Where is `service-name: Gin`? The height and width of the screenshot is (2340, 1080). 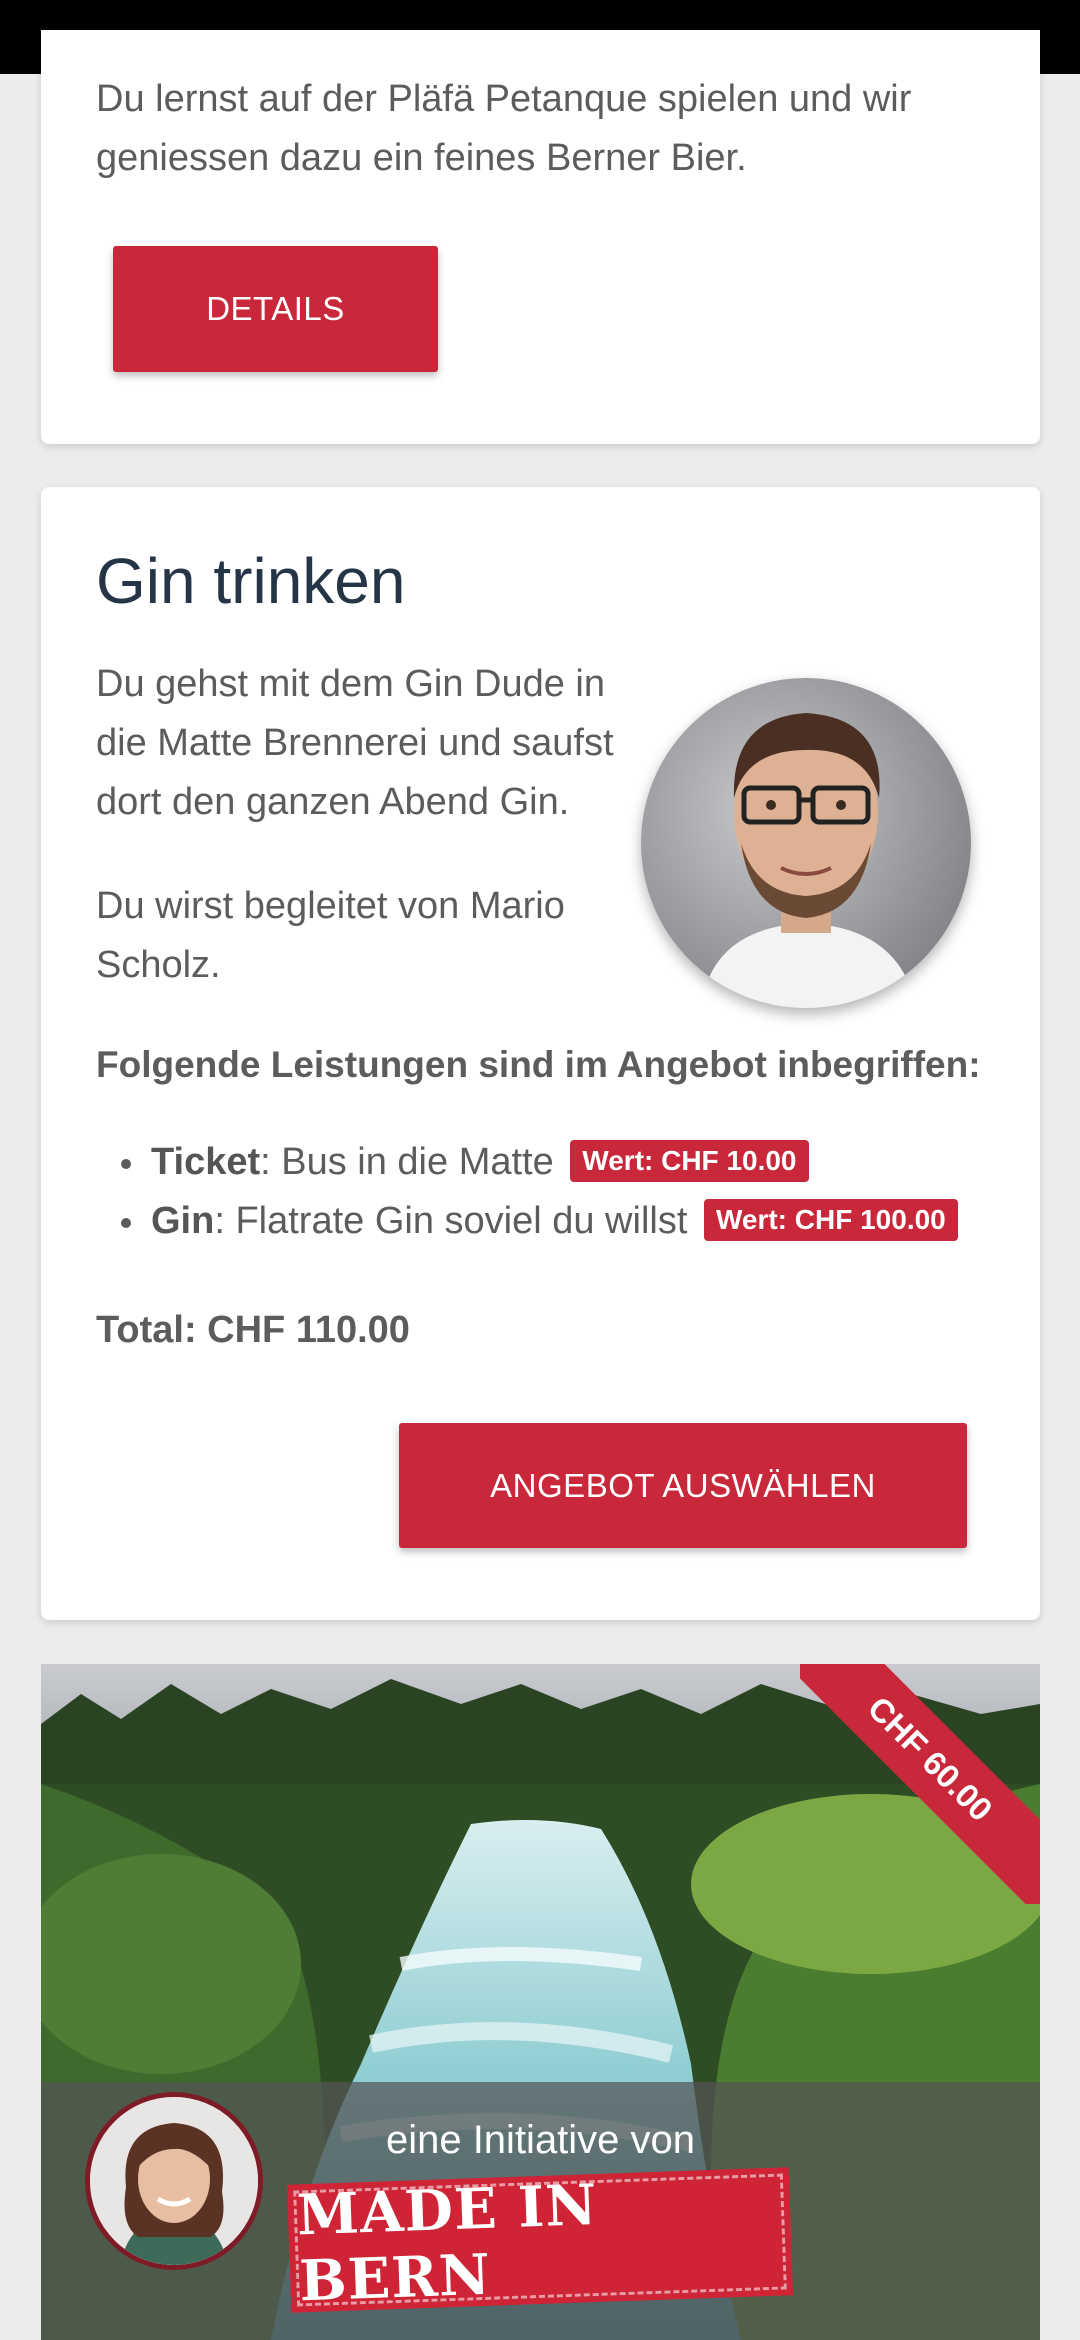
service-name: Gin is located at coordinates (183, 1221).